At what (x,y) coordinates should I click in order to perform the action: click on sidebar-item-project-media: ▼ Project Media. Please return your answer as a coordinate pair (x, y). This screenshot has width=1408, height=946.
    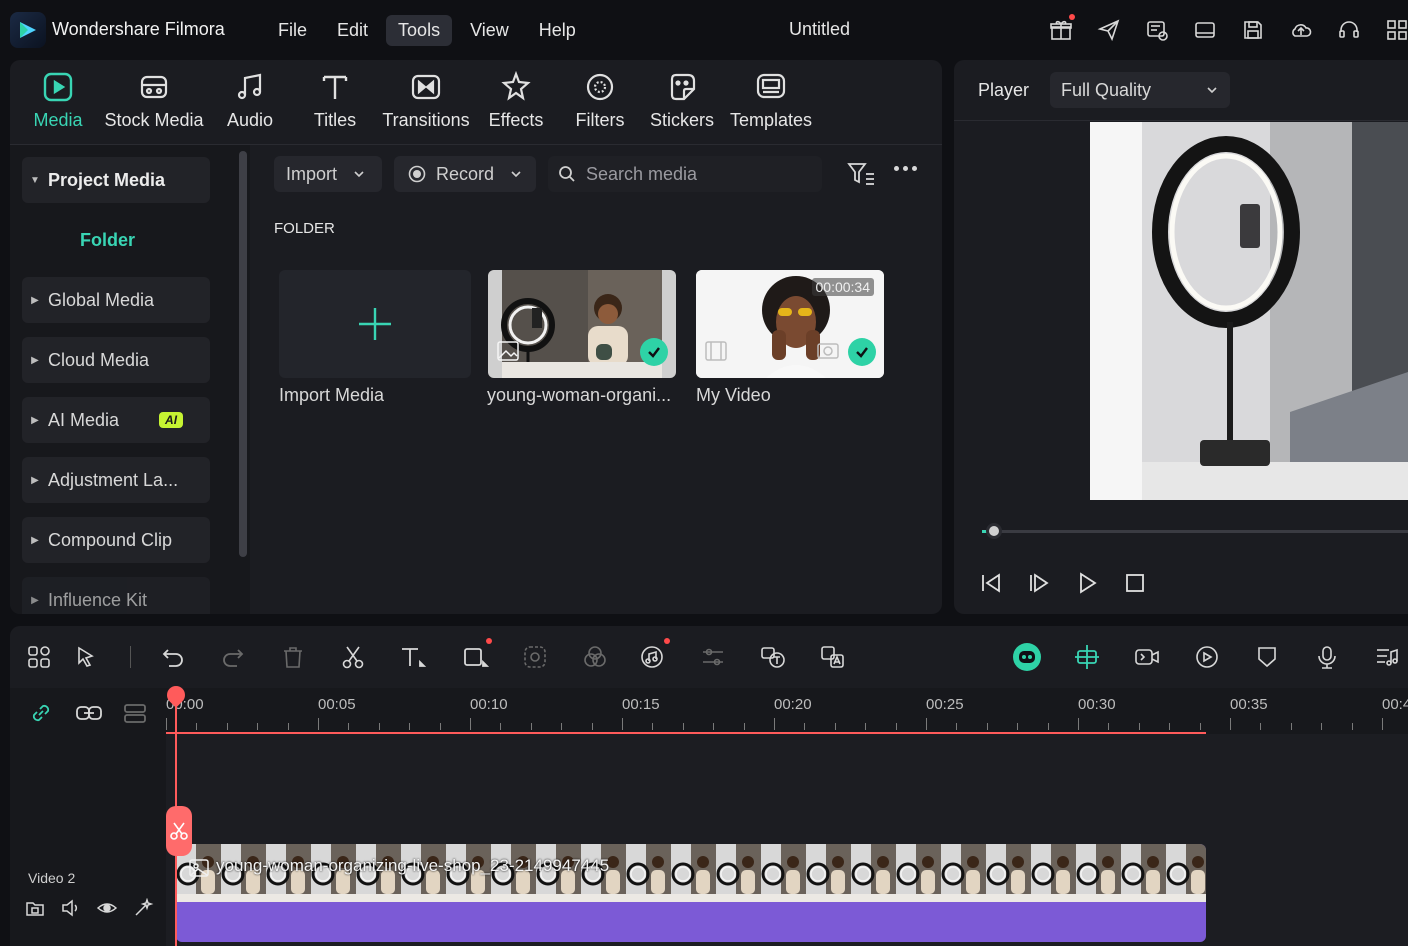
    Looking at the image, I should click on (116, 180).